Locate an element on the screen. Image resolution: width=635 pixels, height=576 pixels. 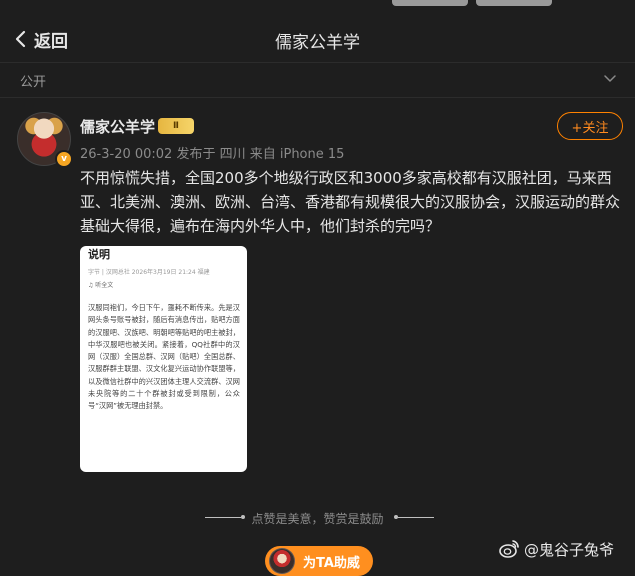
reward-button: 为TA助威 is located at coordinates (319, 561).